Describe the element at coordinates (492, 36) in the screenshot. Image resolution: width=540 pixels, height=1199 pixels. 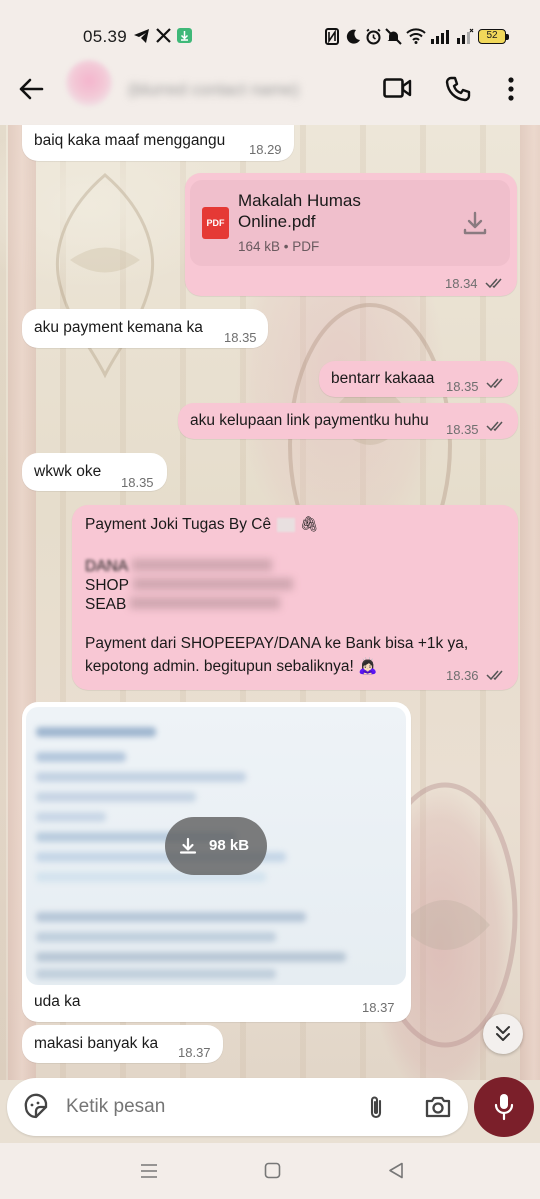
I see `battery-indicator: 52` at that location.